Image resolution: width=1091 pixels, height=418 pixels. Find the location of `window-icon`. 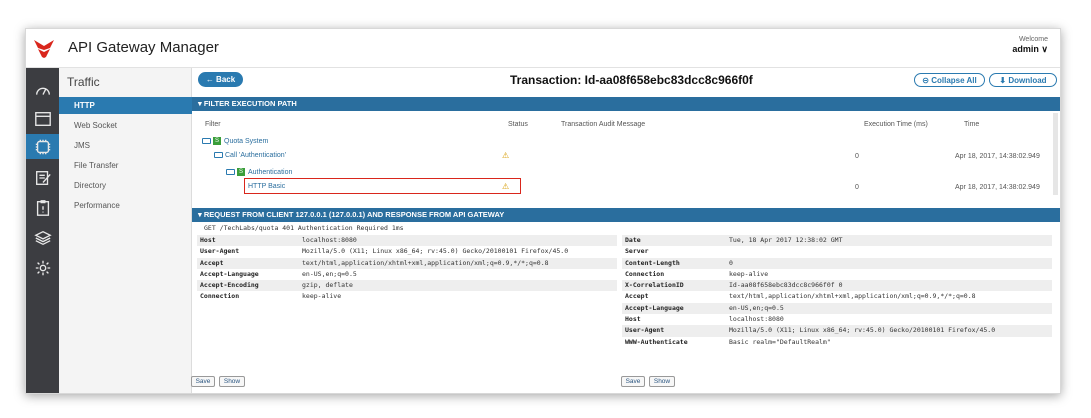

window-icon is located at coordinates (42, 118).